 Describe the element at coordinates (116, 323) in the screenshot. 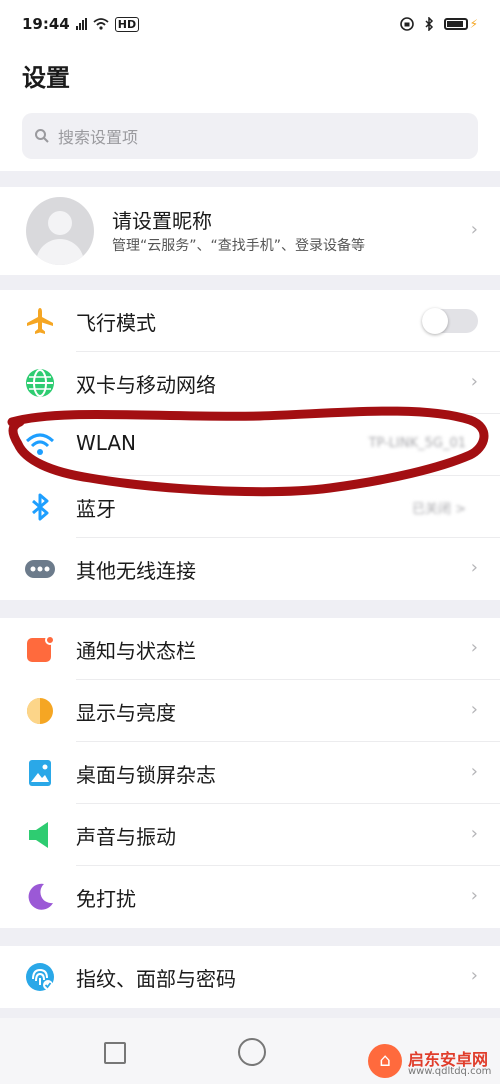

I see `row-label: 飞行模式` at that location.